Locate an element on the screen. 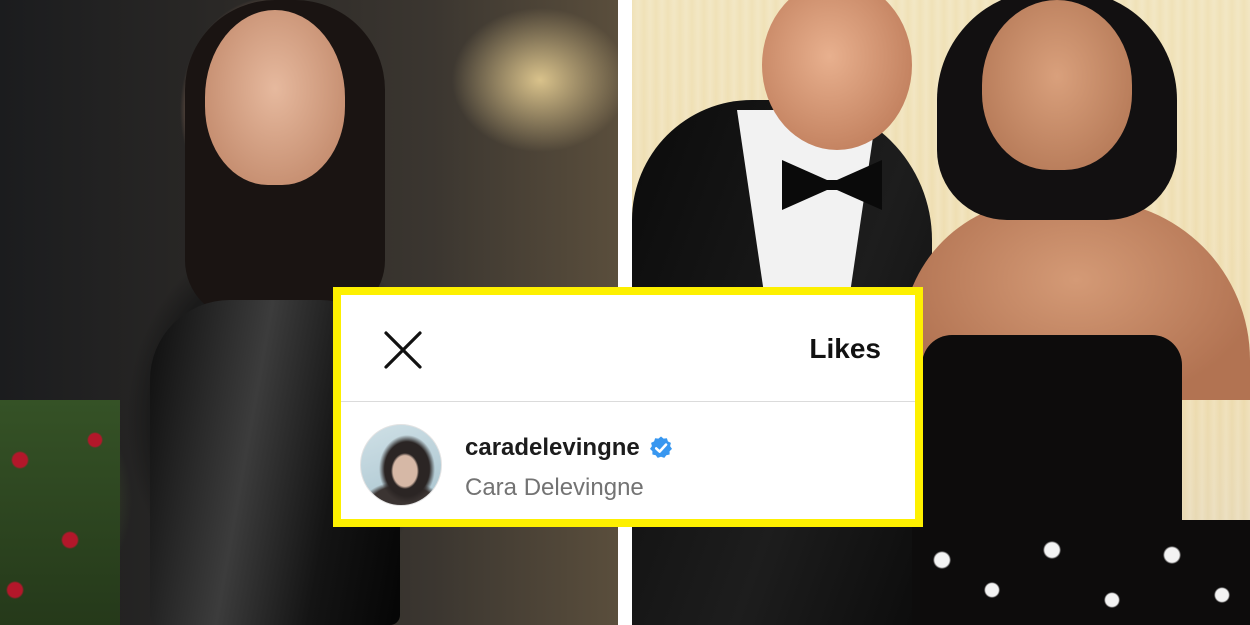 The height and width of the screenshot is (625, 1250). username-line: caradelevingne is located at coordinates (569, 448).